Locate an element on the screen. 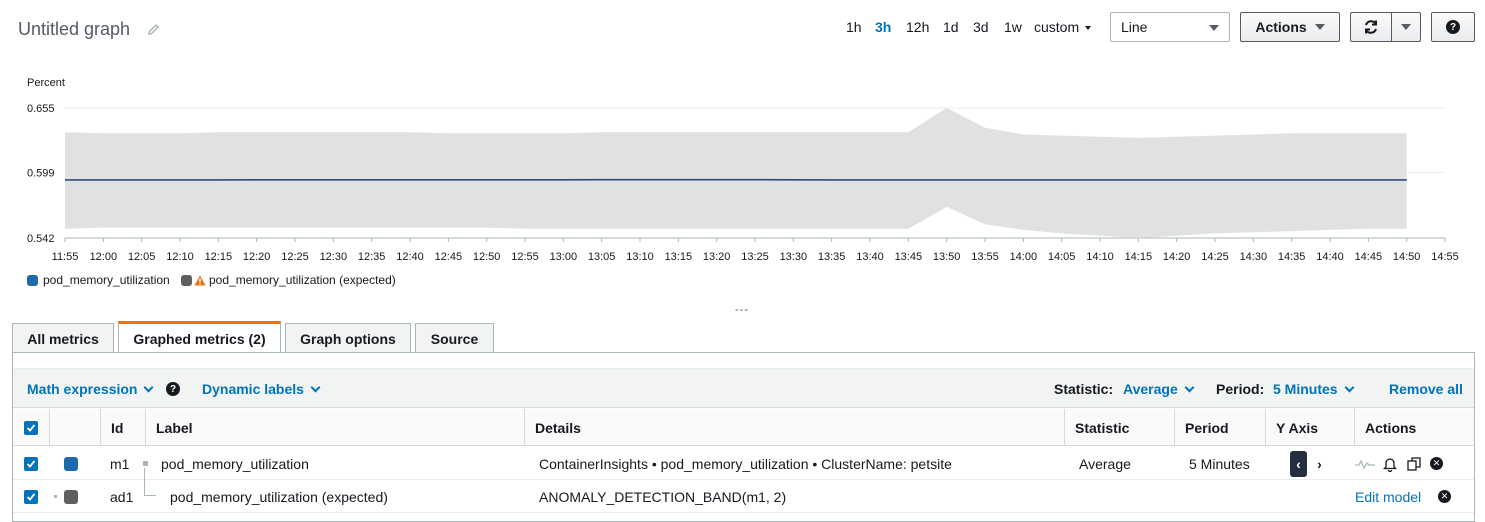 The height and width of the screenshot is (522, 1485). x-tick-label: 12:05 is located at coordinates (142, 257).